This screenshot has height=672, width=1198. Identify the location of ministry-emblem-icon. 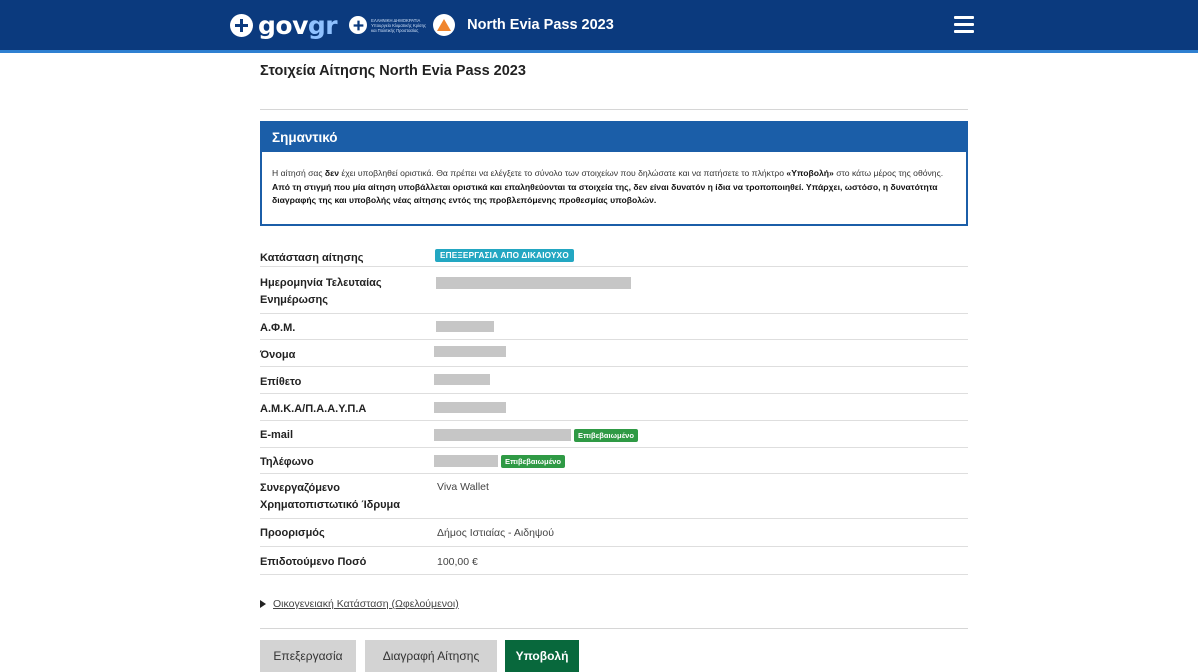
(358, 25).